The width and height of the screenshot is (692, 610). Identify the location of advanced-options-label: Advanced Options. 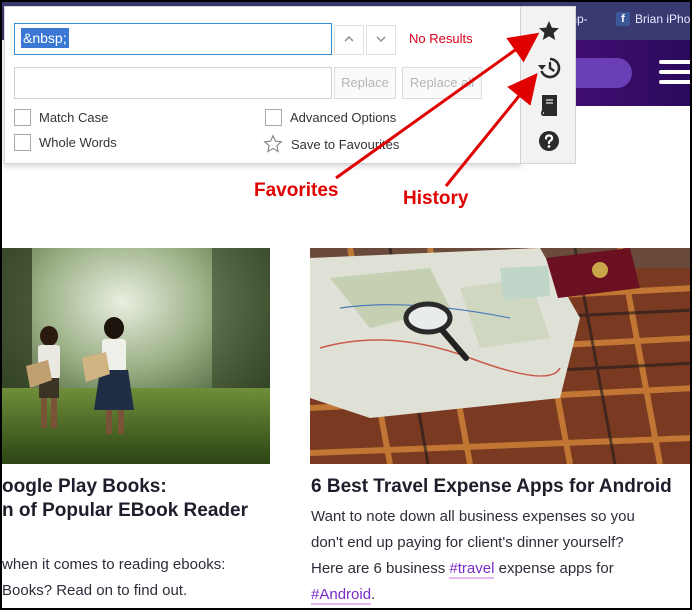
(343, 117).